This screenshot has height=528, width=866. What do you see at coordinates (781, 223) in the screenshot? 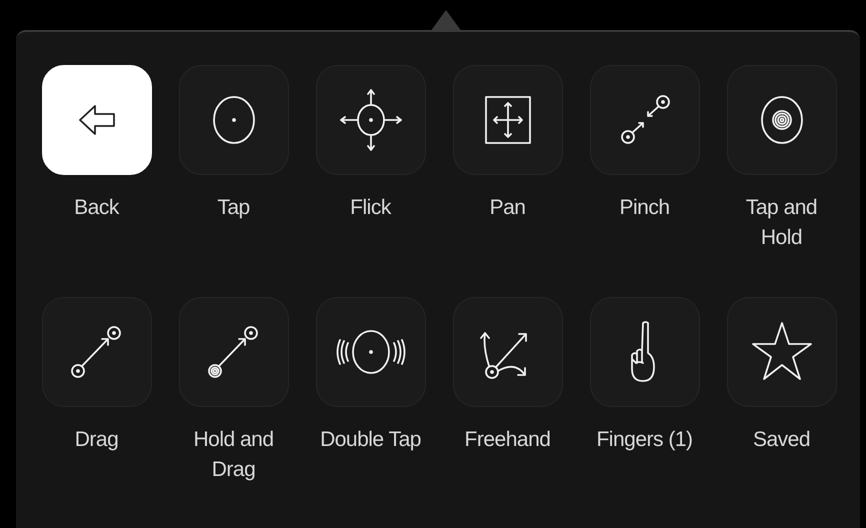
I see `gesture-label: Tap and Hold` at bounding box center [781, 223].